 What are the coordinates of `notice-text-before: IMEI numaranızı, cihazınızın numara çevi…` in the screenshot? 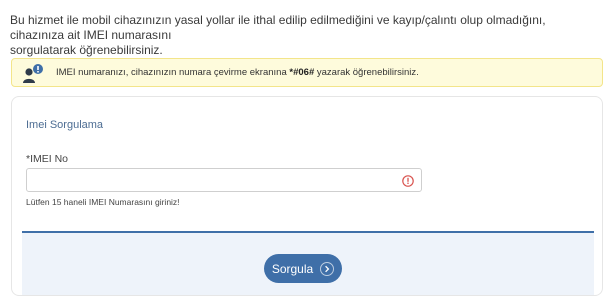 It's located at (173, 72).